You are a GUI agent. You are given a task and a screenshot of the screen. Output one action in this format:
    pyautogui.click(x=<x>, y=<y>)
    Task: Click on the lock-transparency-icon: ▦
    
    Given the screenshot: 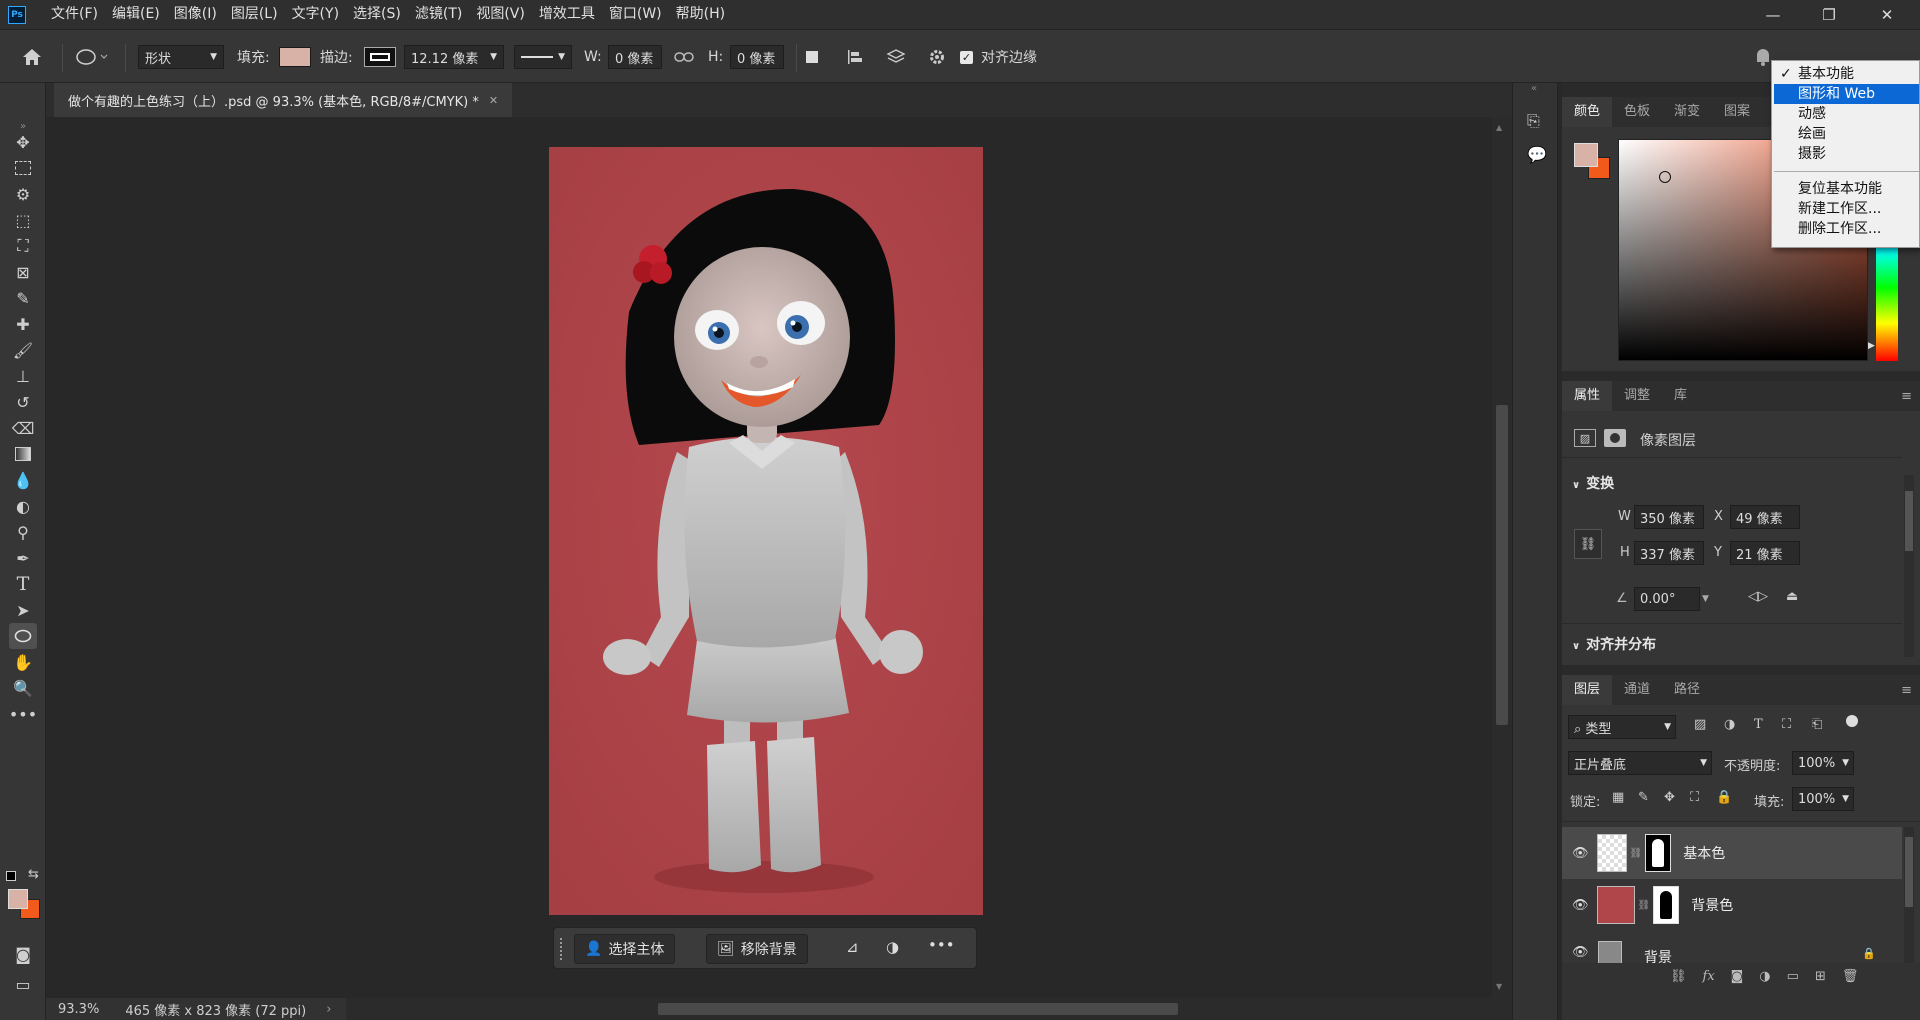 What is the action you would take?
    pyautogui.click(x=1618, y=797)
    